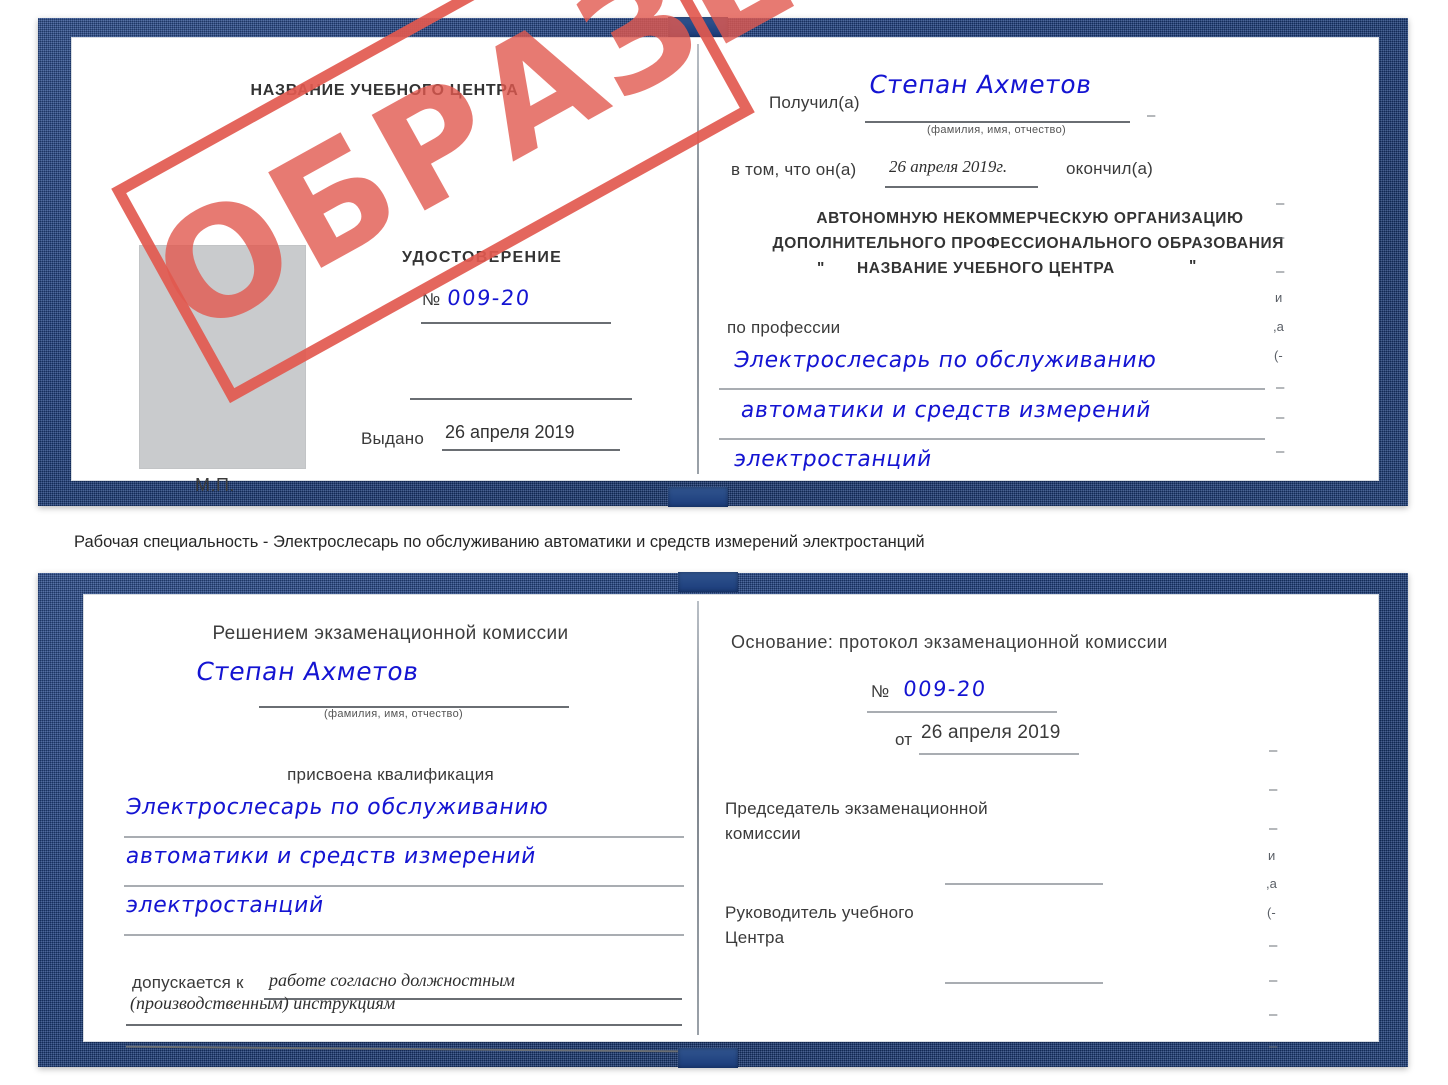 The width and height of the screenshot is (1448, 1085). I want to click on number-label: №, so click(431, 299).